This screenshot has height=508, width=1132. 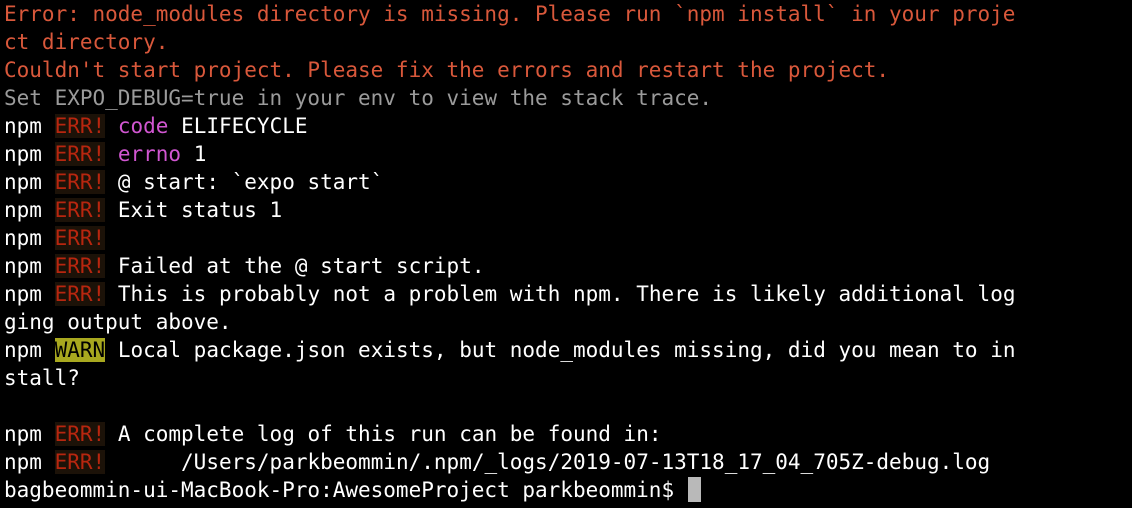 I want to click on errno-value: 1, so click(x=200, y=154).